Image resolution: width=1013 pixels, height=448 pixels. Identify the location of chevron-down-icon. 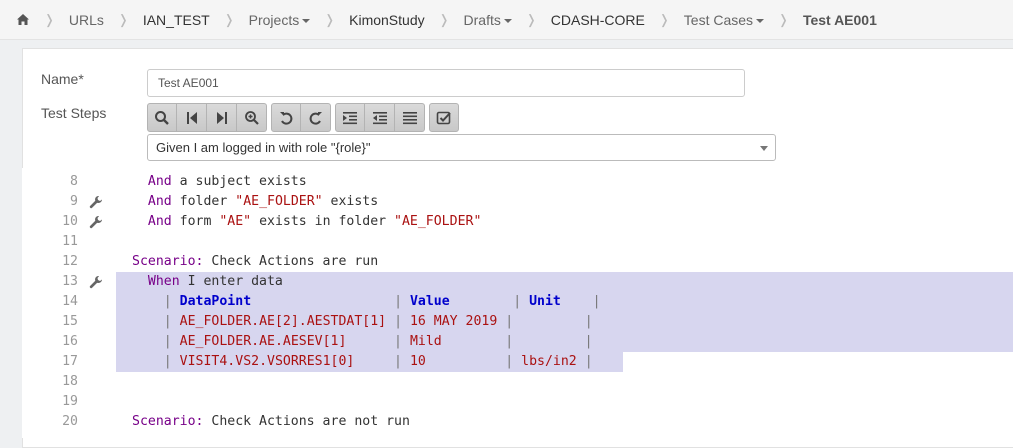
(764, 148).